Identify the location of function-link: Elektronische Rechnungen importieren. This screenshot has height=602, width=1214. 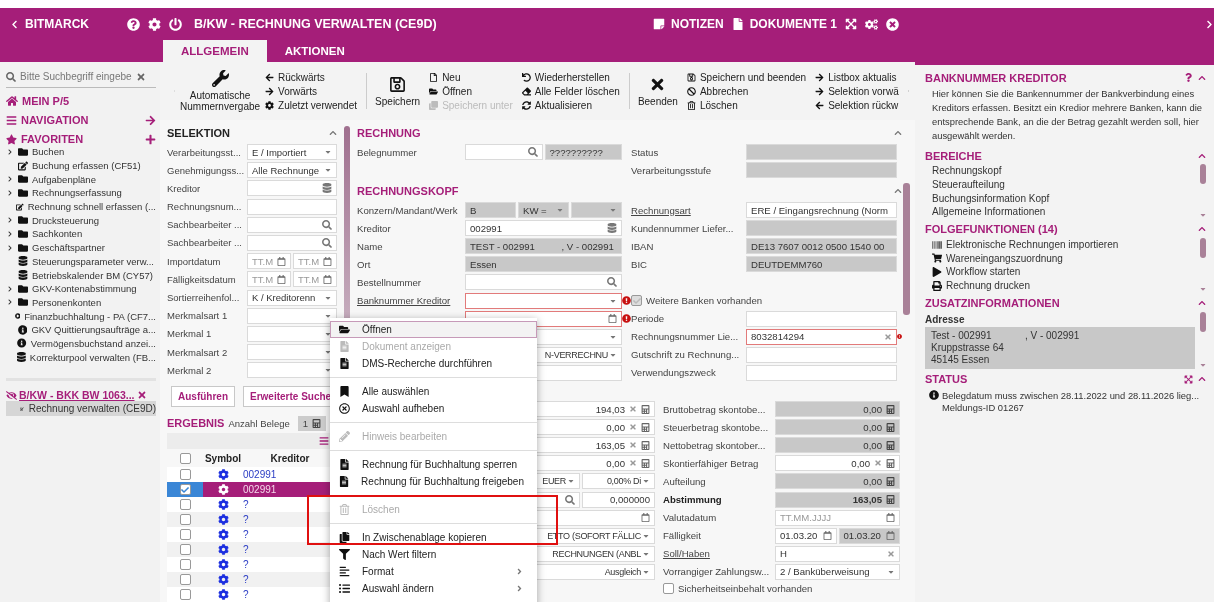
(1032, 245).